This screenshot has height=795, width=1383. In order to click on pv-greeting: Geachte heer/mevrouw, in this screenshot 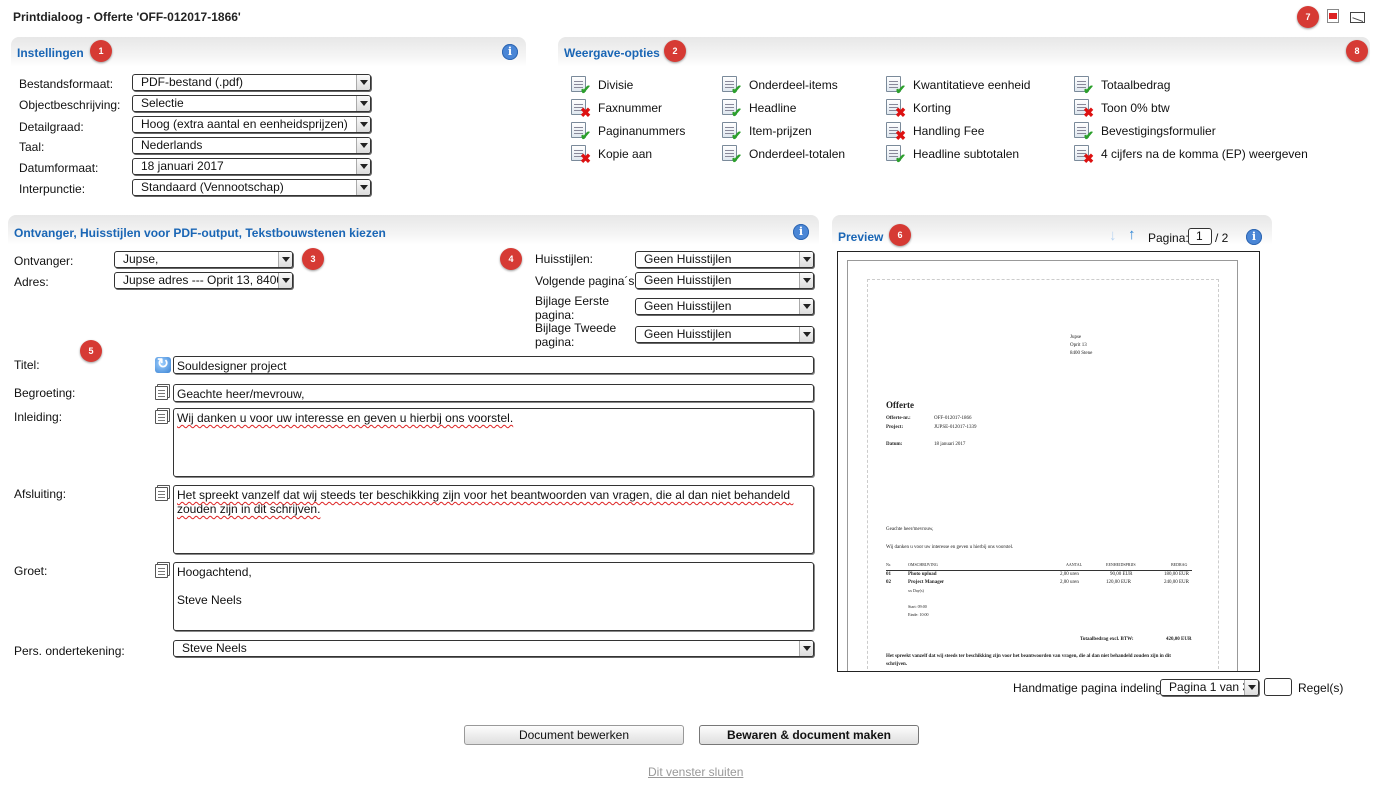, I will do `click(910, 529)`.